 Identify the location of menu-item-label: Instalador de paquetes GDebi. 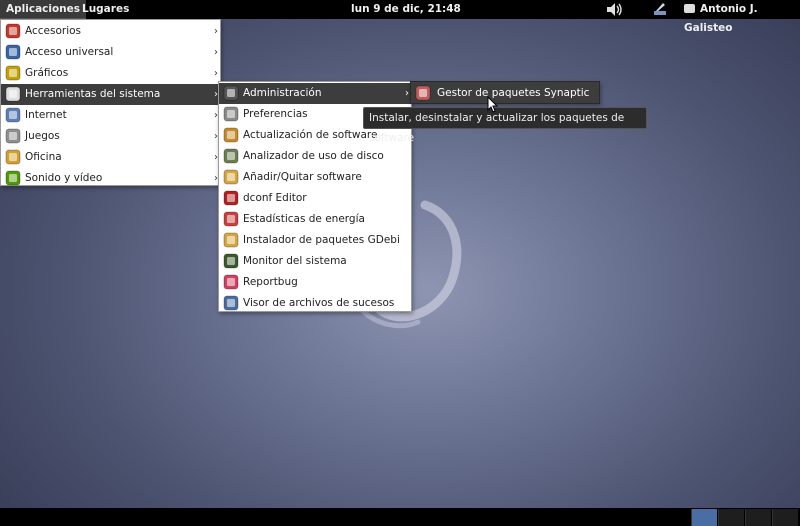
(321, 240).